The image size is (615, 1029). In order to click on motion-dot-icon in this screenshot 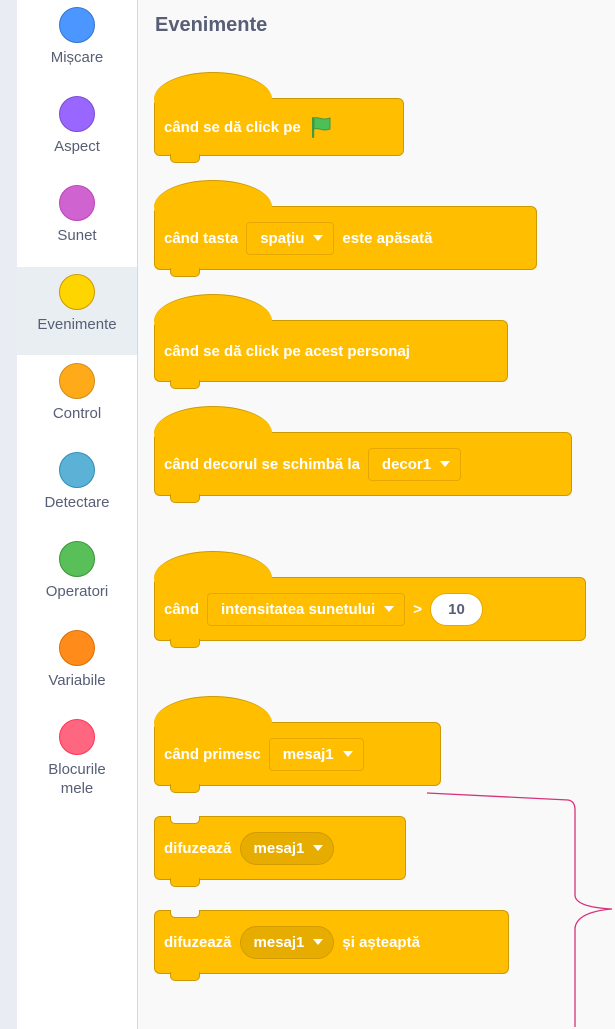, I will do `click(77, 25)`.